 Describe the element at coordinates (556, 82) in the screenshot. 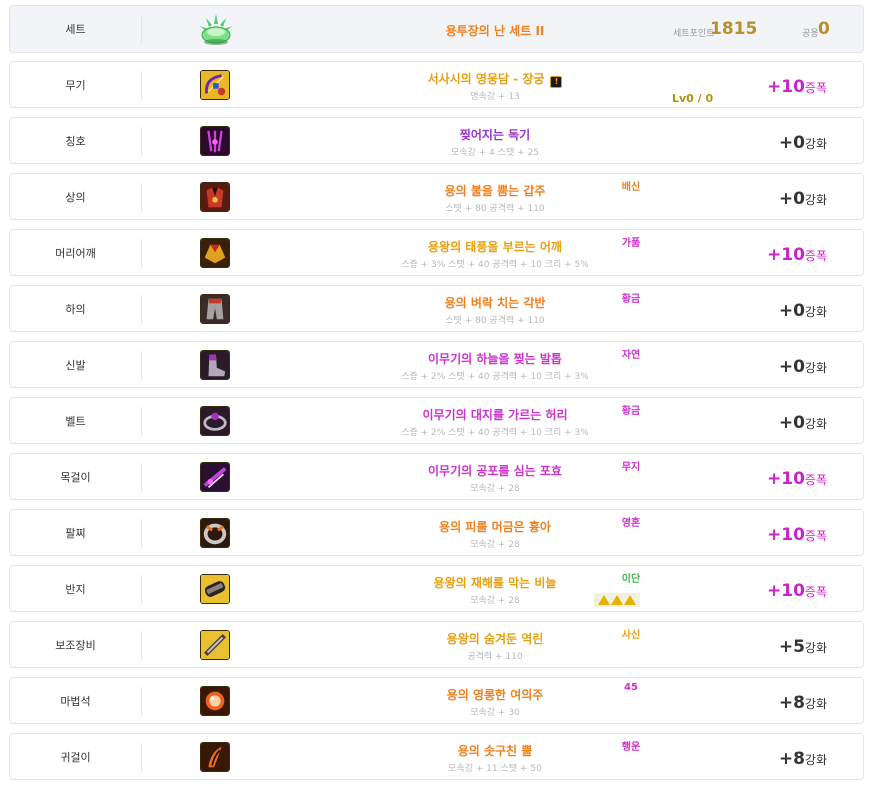

I see `alert-icon: !` at that location.